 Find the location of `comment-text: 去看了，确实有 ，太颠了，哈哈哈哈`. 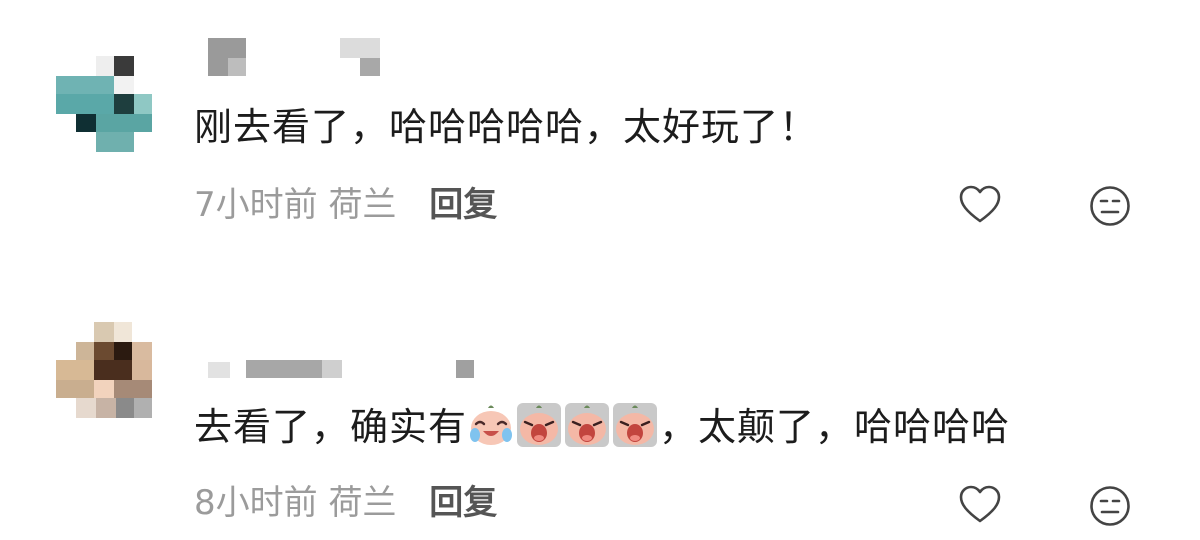

comment-text: 去看了，确实有 ，太颠了，哈哈哈哈 is located at coordinates (602, 427).